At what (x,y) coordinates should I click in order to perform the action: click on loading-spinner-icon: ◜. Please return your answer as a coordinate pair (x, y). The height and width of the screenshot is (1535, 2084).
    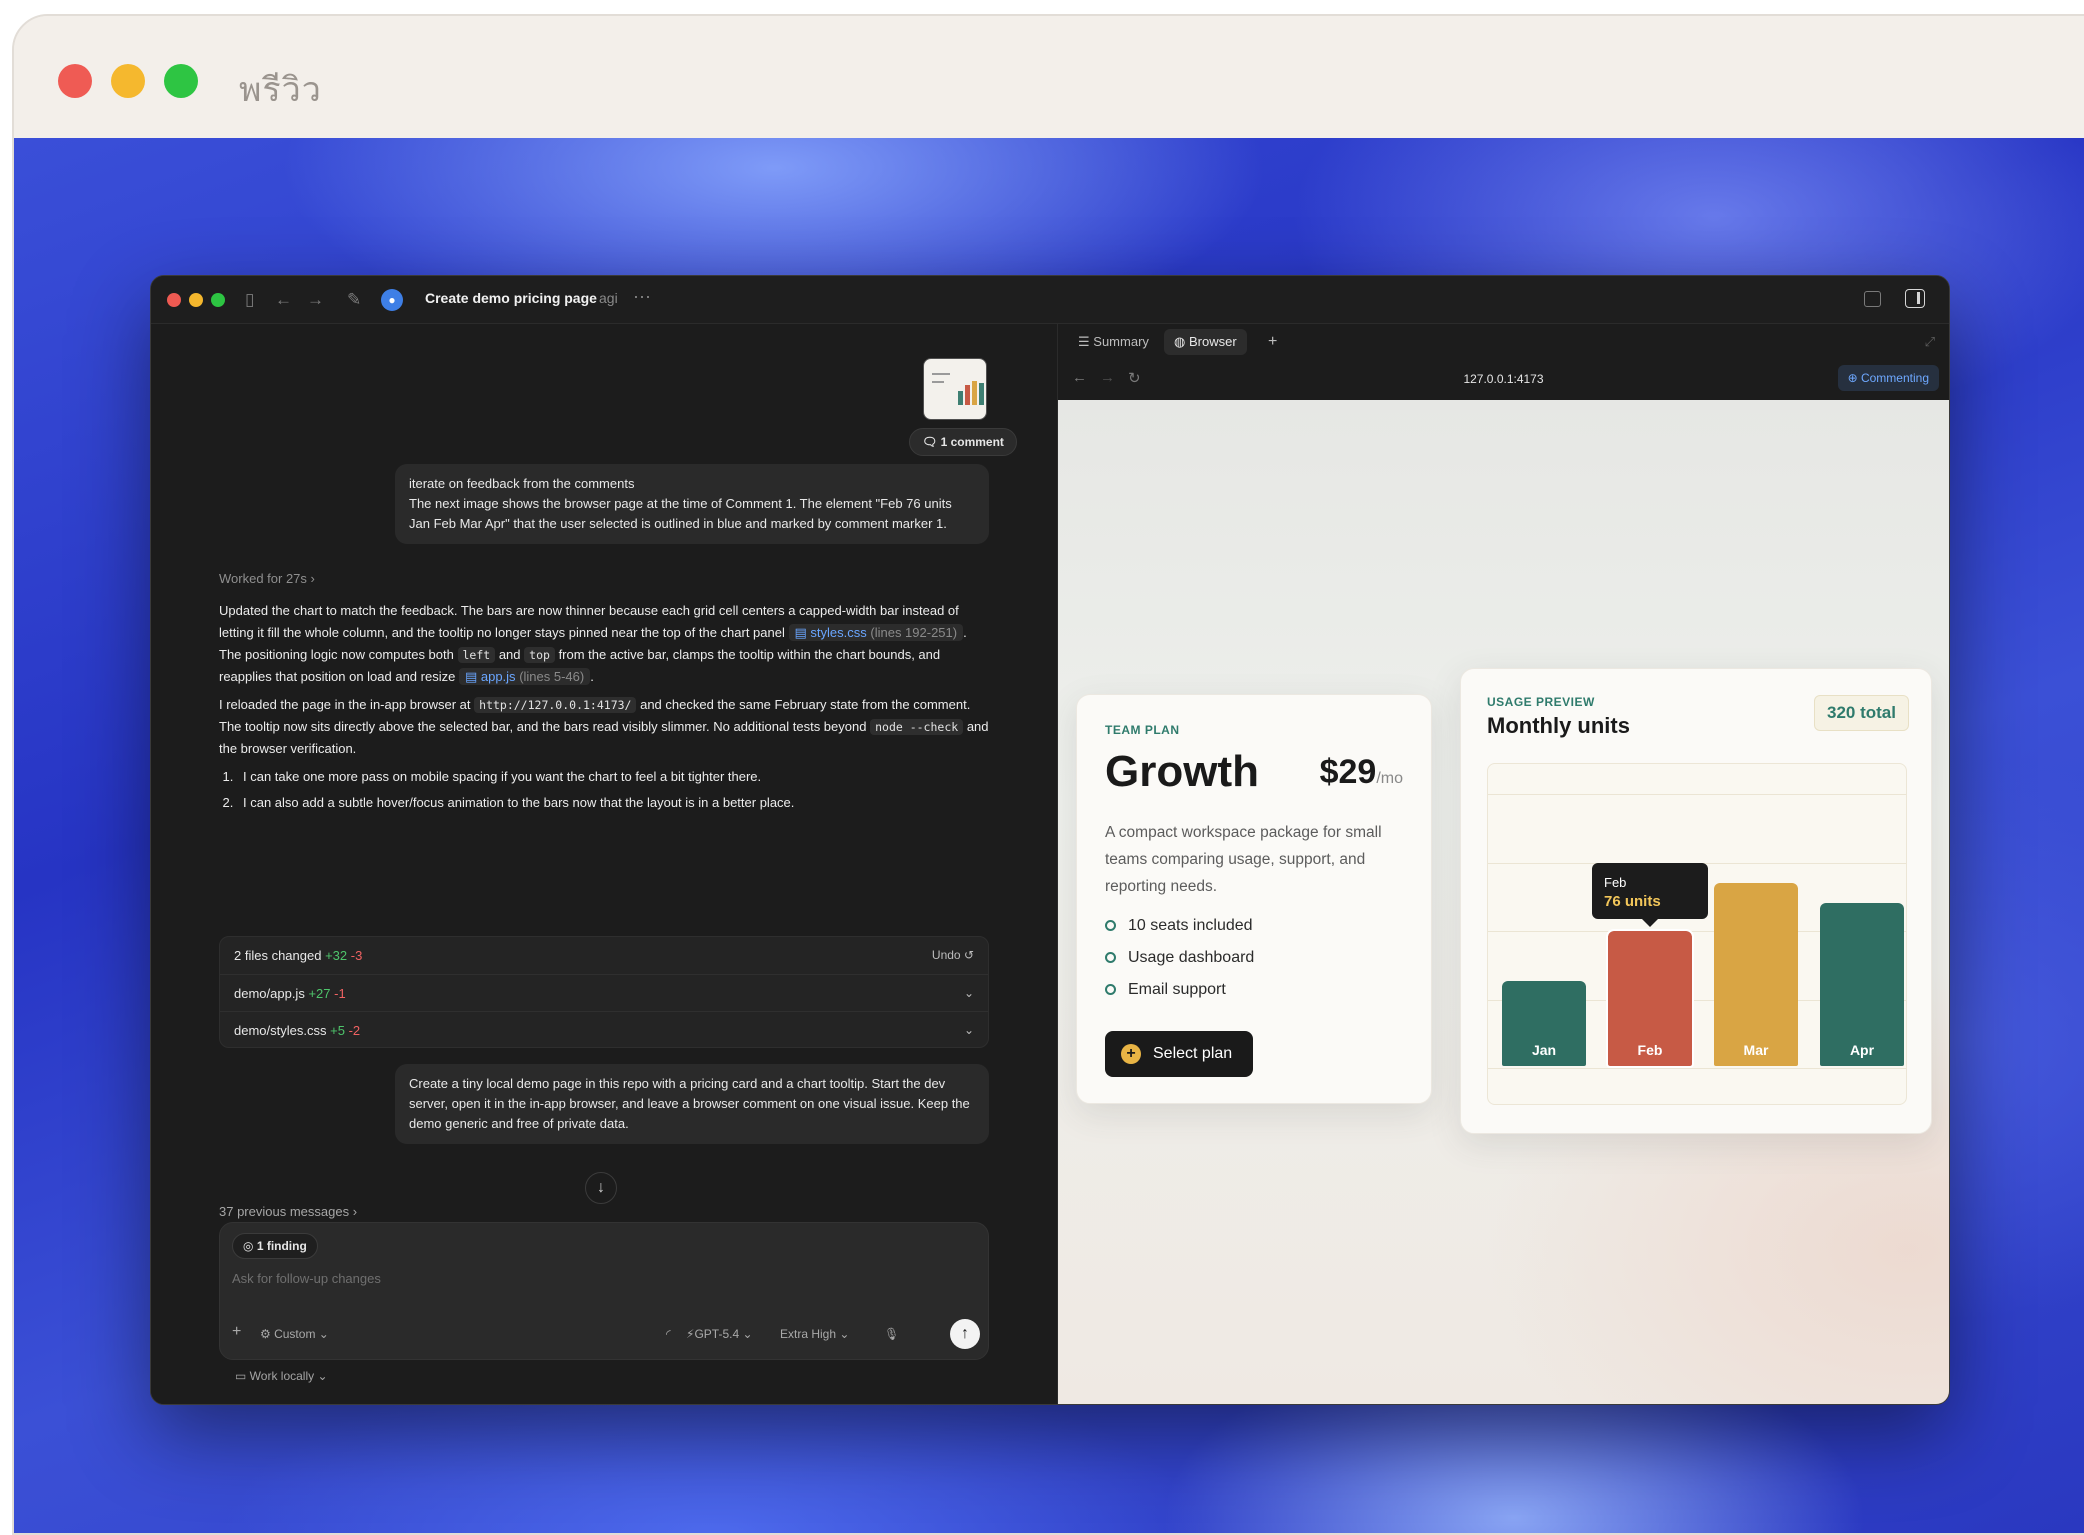
    Looking at the image, I should click on (668, 1334).